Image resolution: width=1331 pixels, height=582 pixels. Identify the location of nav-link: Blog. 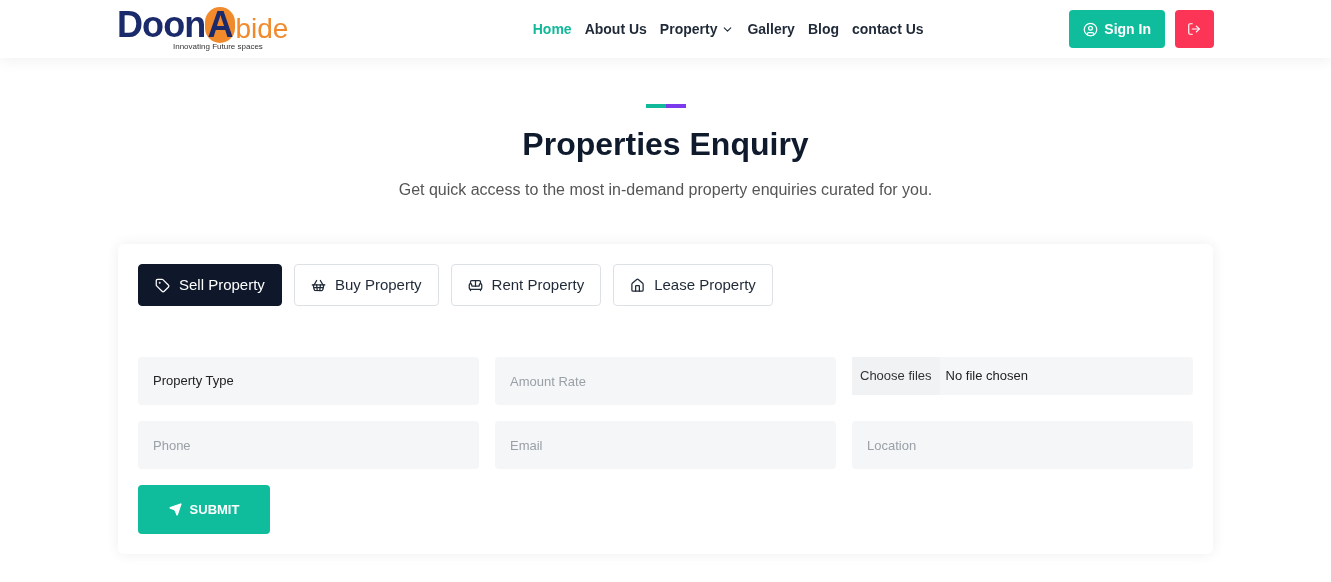
(823, 29).